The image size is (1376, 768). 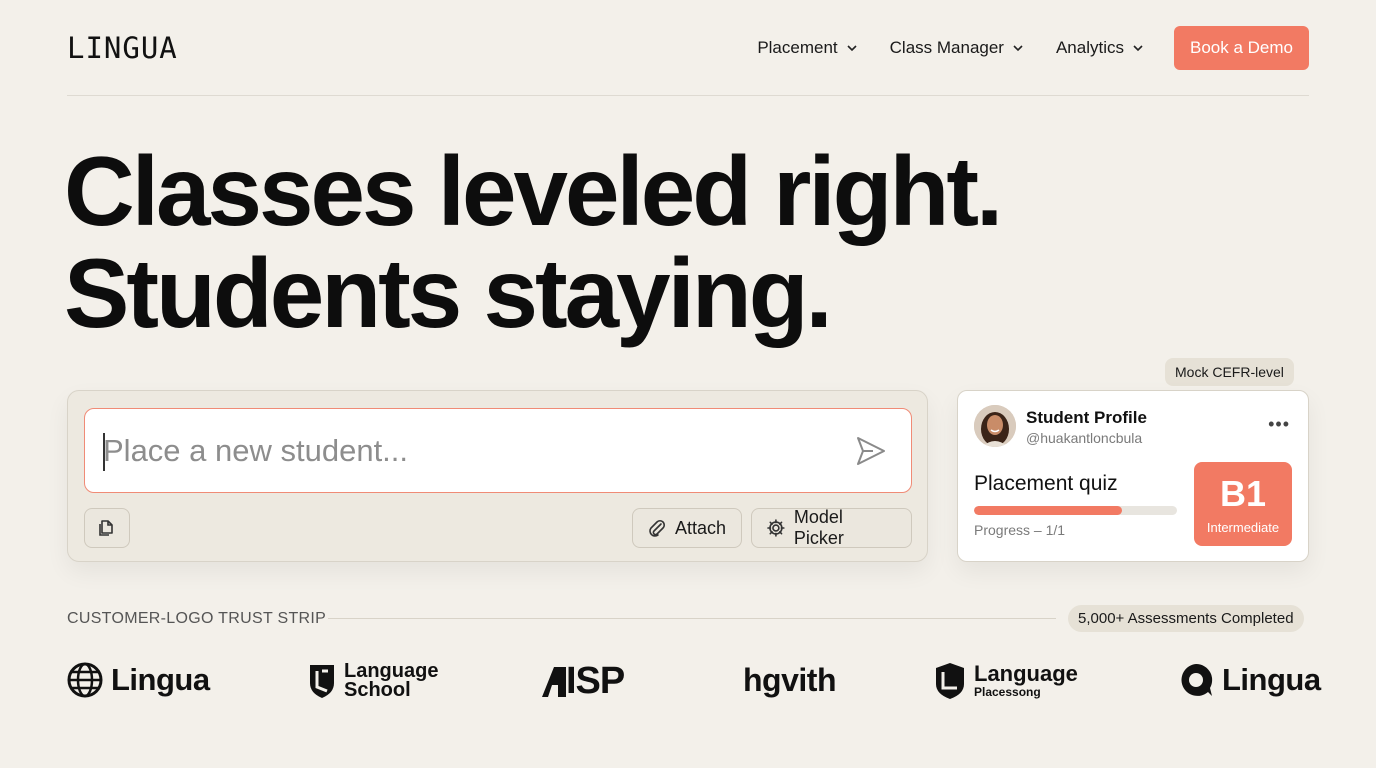 What do you see at coordinates (448, 293) in the screenshot?
I see `hero-line-2: Students staying.` at bounding box center [448, 293].